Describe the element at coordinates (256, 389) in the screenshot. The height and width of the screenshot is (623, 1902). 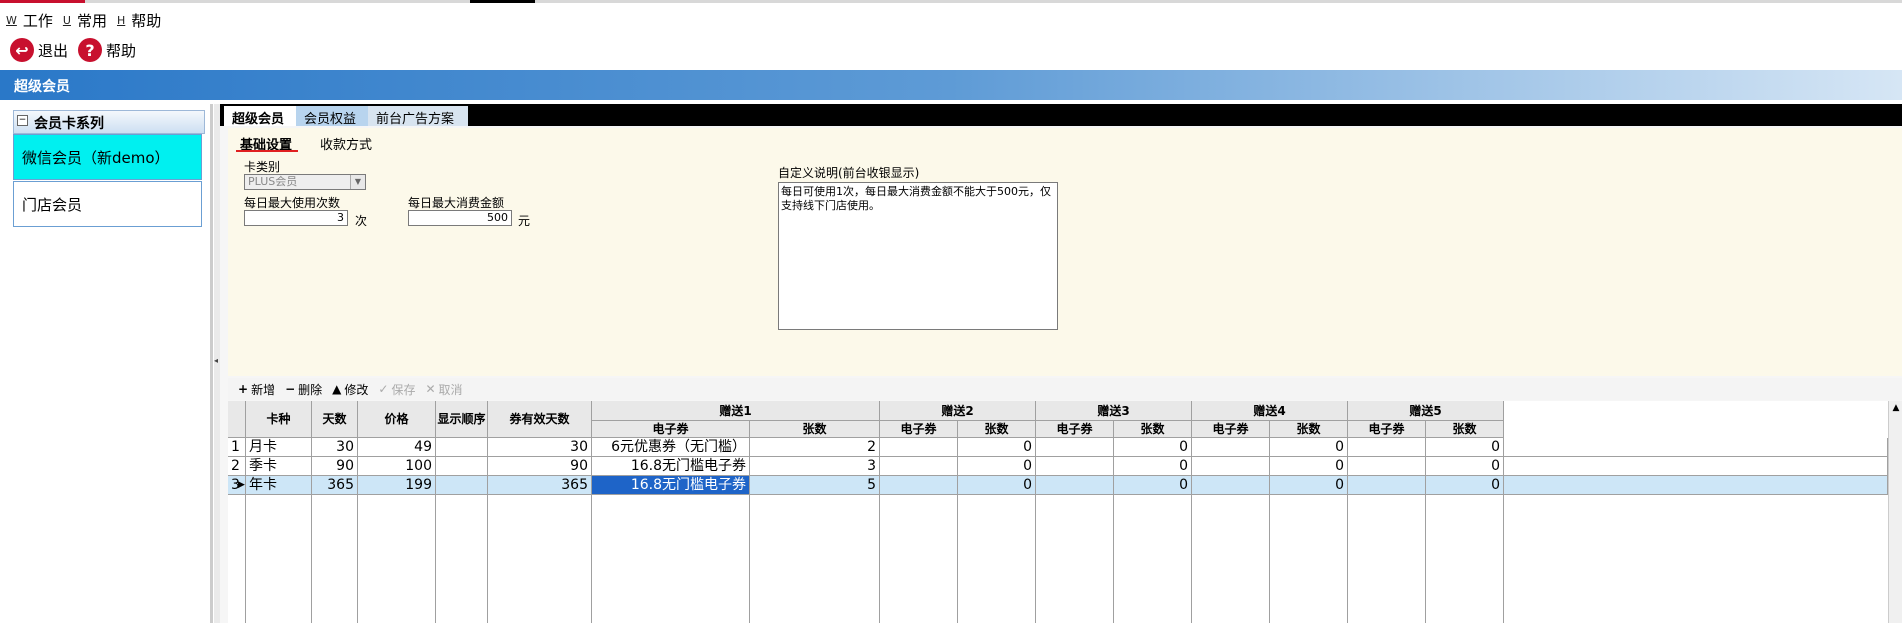
I see `add-button: + 新增` at that location.